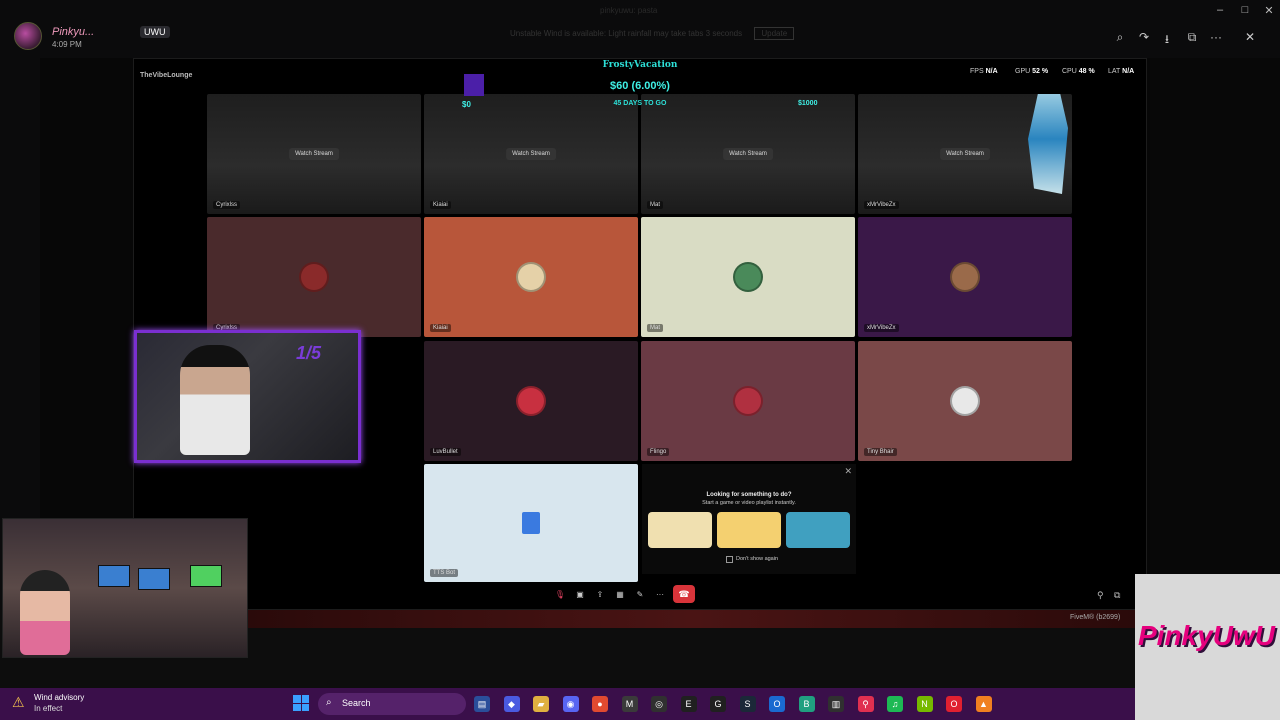 Image resolution: width=1280 pixels, height=720 pixels. Describe the element at coordinates (693, 619) in the screenshot. I see `game-band` at that location.